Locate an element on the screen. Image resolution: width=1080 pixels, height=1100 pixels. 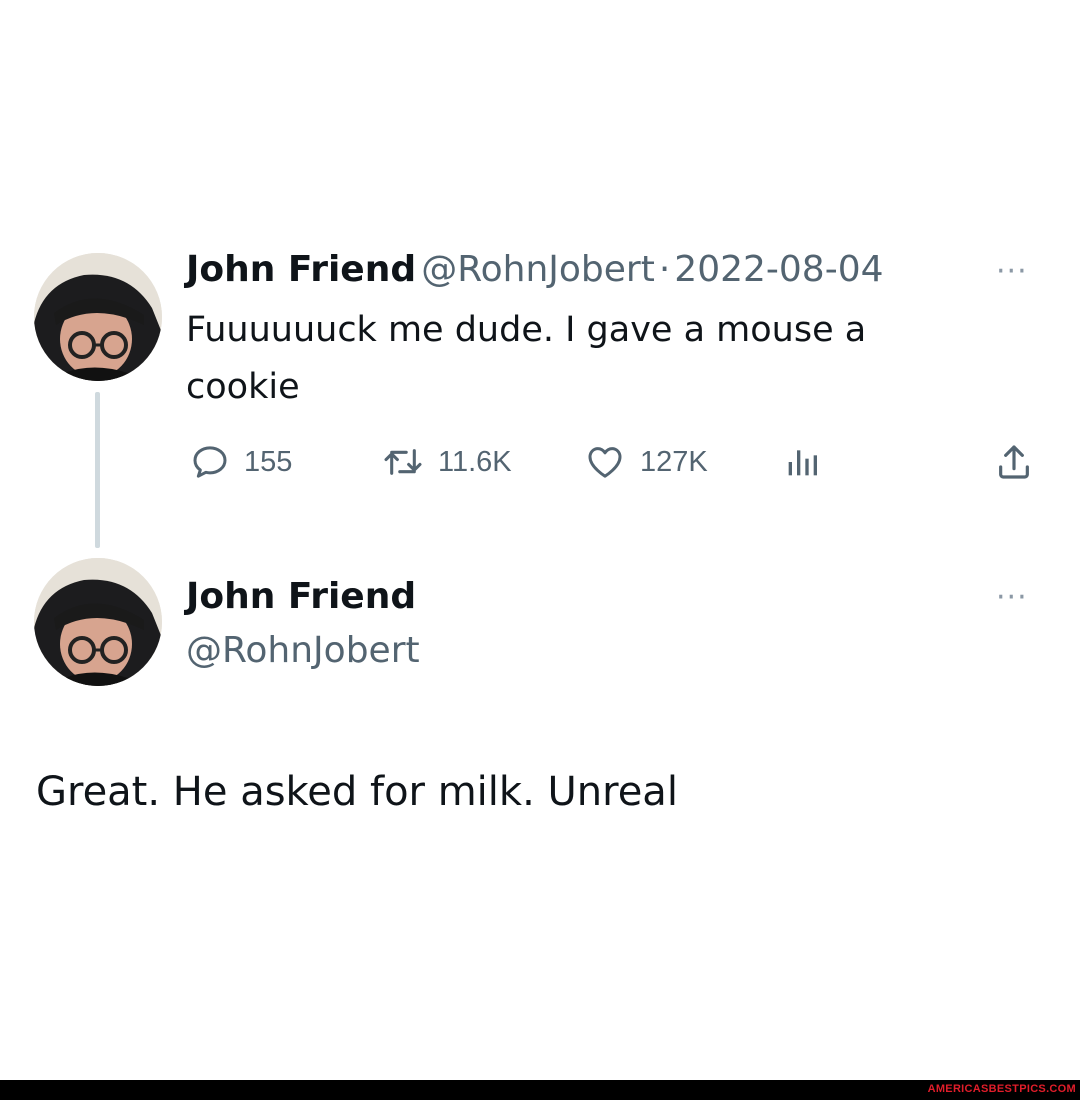
author-name-row: John Friend is located at coordinates (301, 600).